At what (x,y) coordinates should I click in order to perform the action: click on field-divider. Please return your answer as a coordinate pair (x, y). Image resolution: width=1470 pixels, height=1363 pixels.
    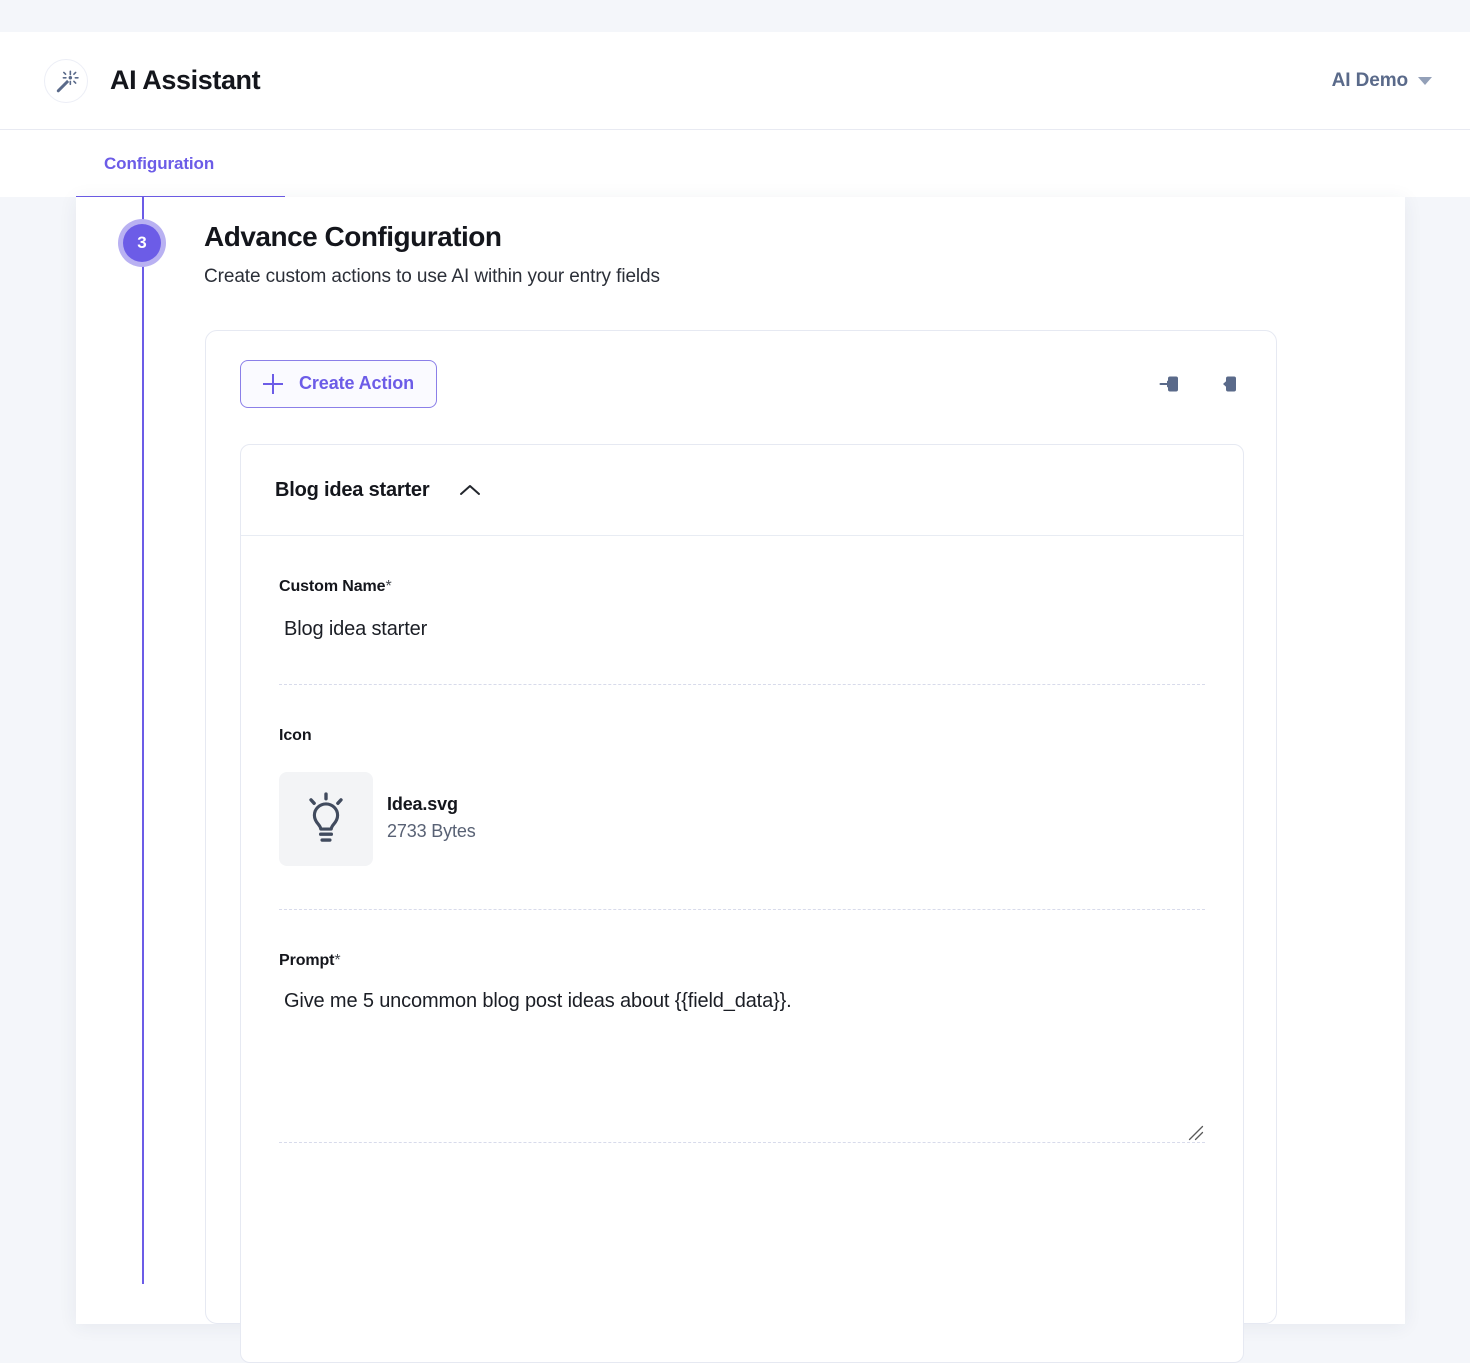
    Looking at the image, I should click on (742, 1142).